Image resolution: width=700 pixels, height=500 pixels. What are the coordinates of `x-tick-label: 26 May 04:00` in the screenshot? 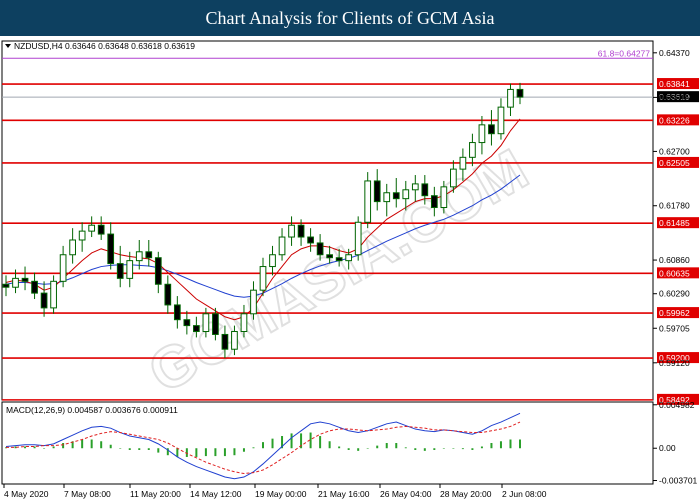 It's located at (406, 494).